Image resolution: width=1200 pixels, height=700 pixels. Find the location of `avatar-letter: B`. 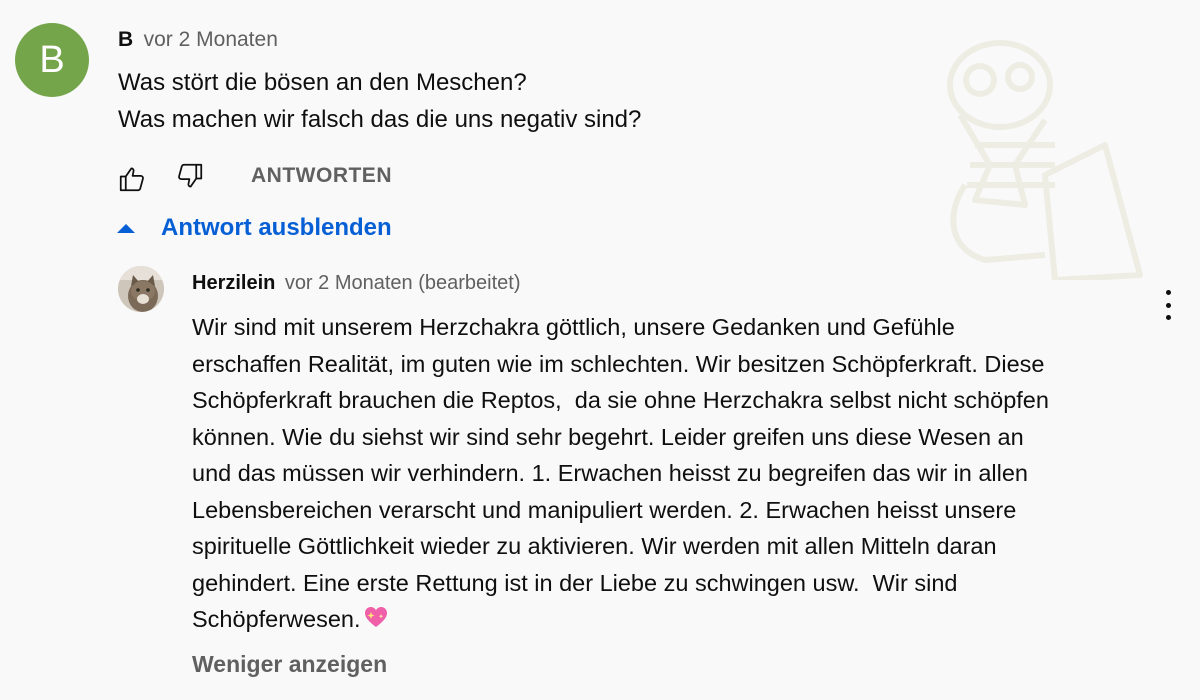

avatar-letter: B is located at coordinates (52, 59).